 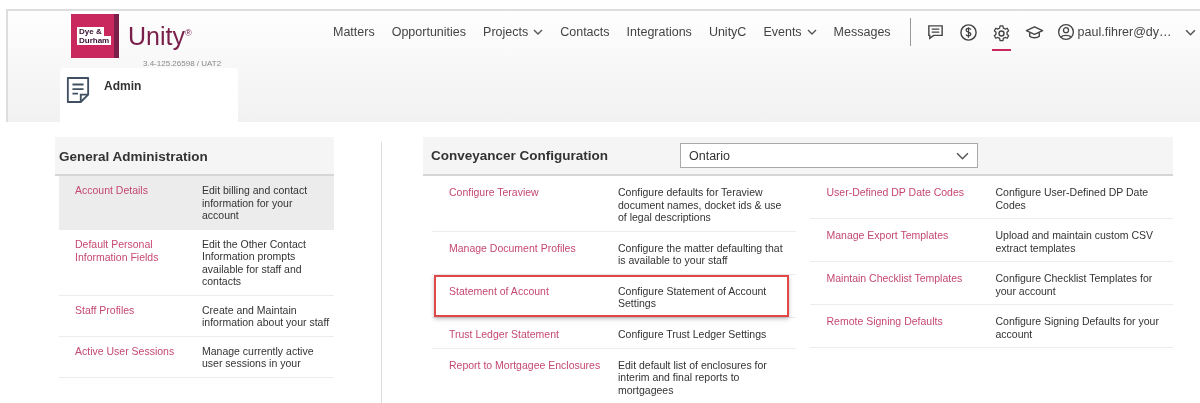 What do you see at coordinates (862, 32) in the screenshot?
I see `nav-link: Messages` at bounding box center [862, 32].